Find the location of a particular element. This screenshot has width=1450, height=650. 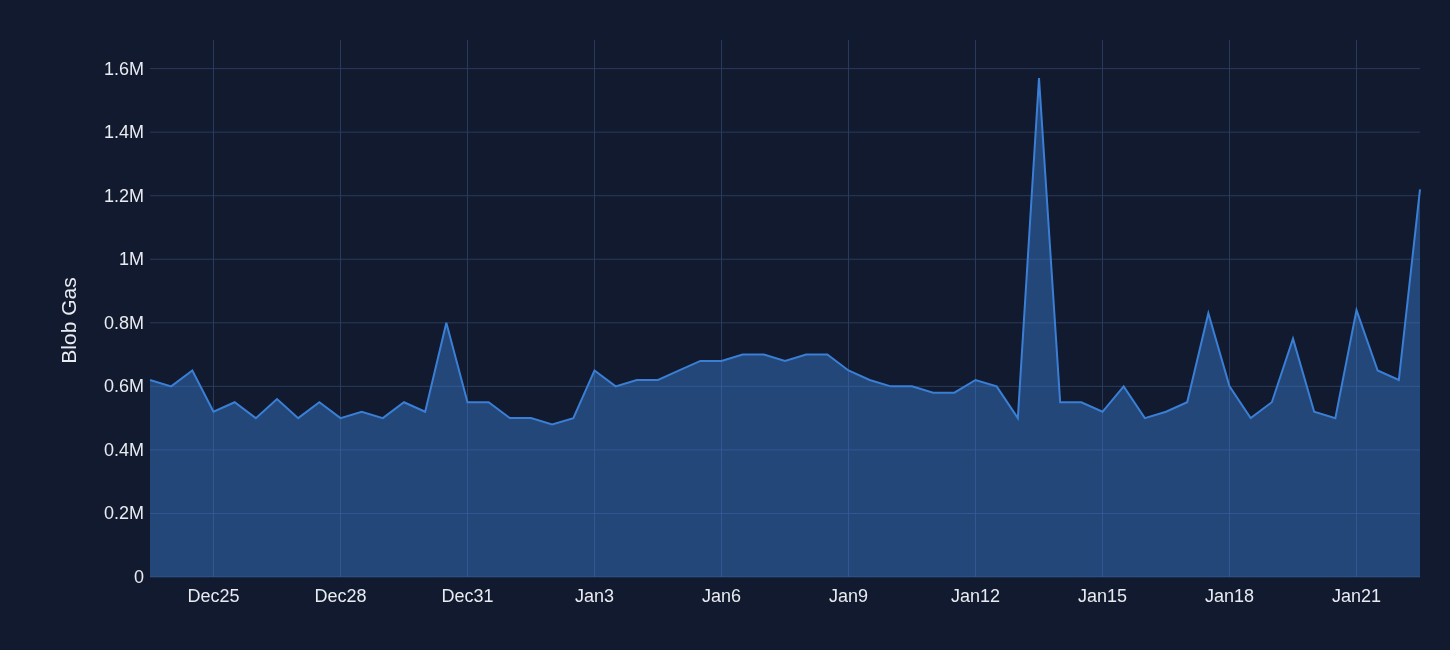

y-tick-label: 0.4M is located at coordinates (123, 449).